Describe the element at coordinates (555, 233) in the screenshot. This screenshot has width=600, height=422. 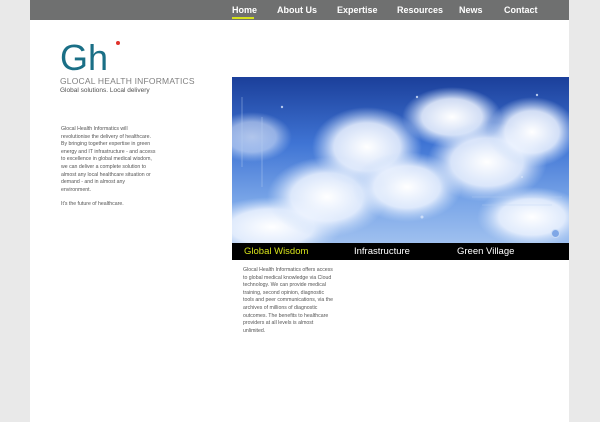
I see `hero-control-button` at that location.